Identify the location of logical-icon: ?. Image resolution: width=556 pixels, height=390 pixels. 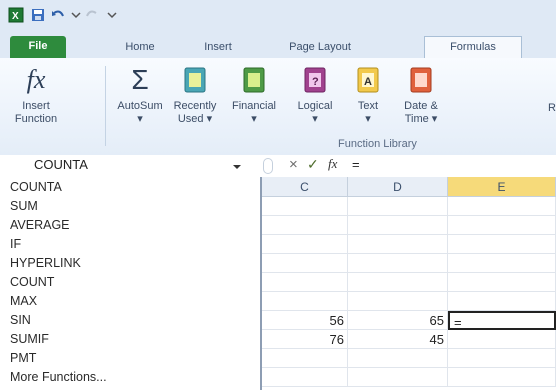
(315, 80).